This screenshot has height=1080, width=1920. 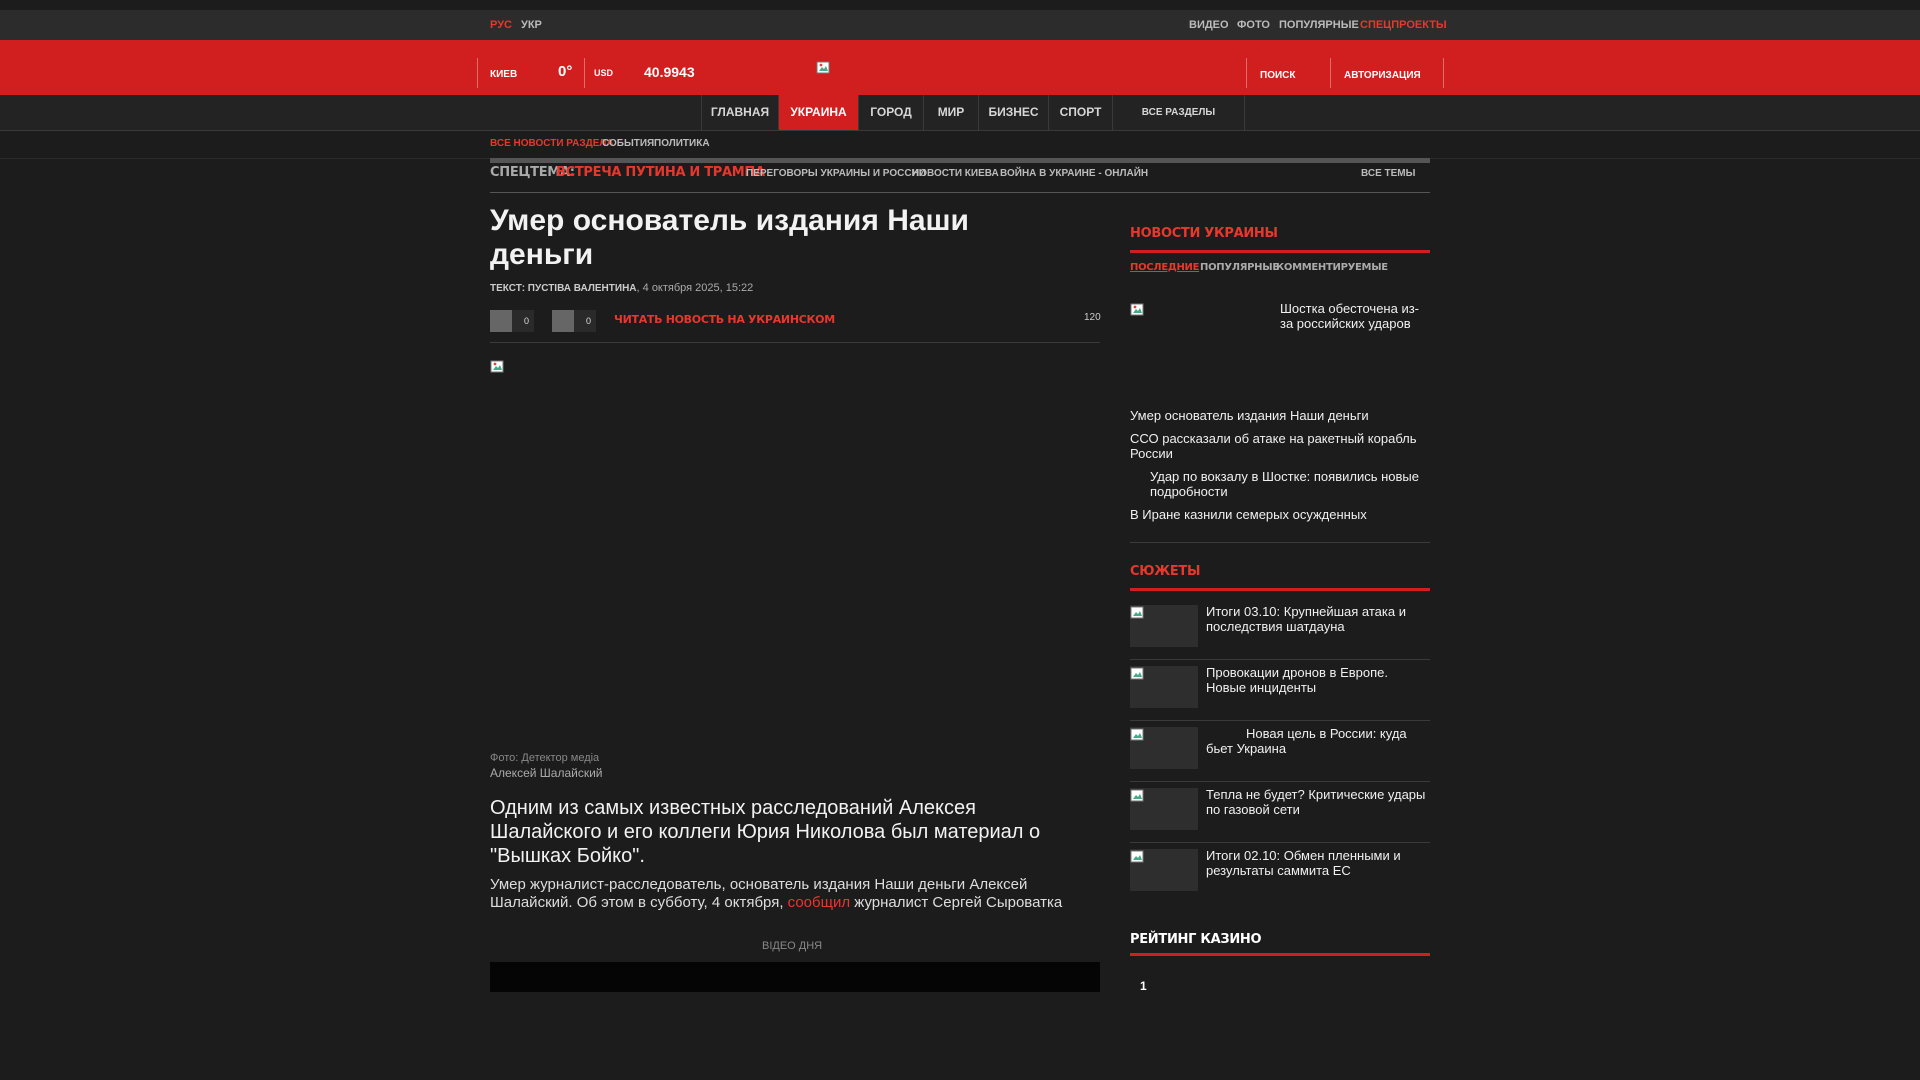 What do you see at coordinates (1332, 267) in the screenshot?
I see `tab-commented: КОММЕНТИРУЕМЫЕ` at bounding box center [1332, 267].